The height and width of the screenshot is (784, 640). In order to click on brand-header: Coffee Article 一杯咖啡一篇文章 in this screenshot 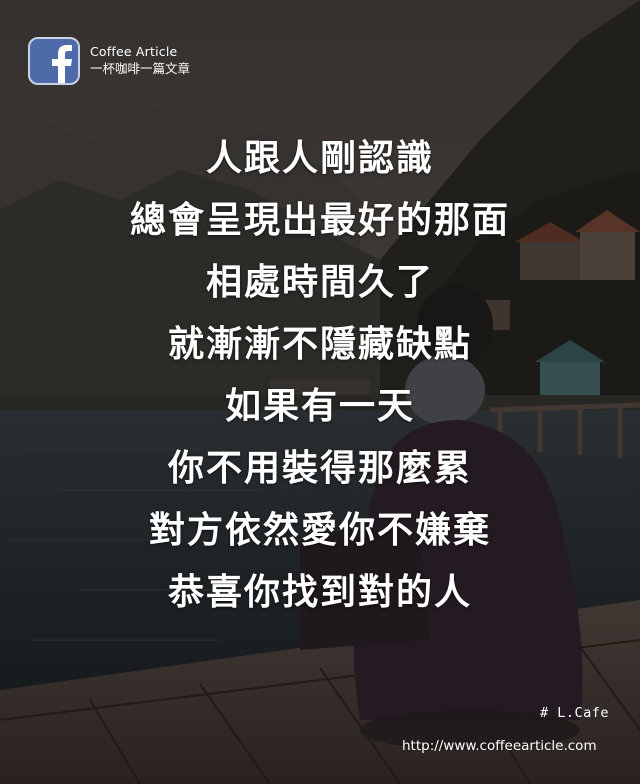, I will do `click(109, 61)`.